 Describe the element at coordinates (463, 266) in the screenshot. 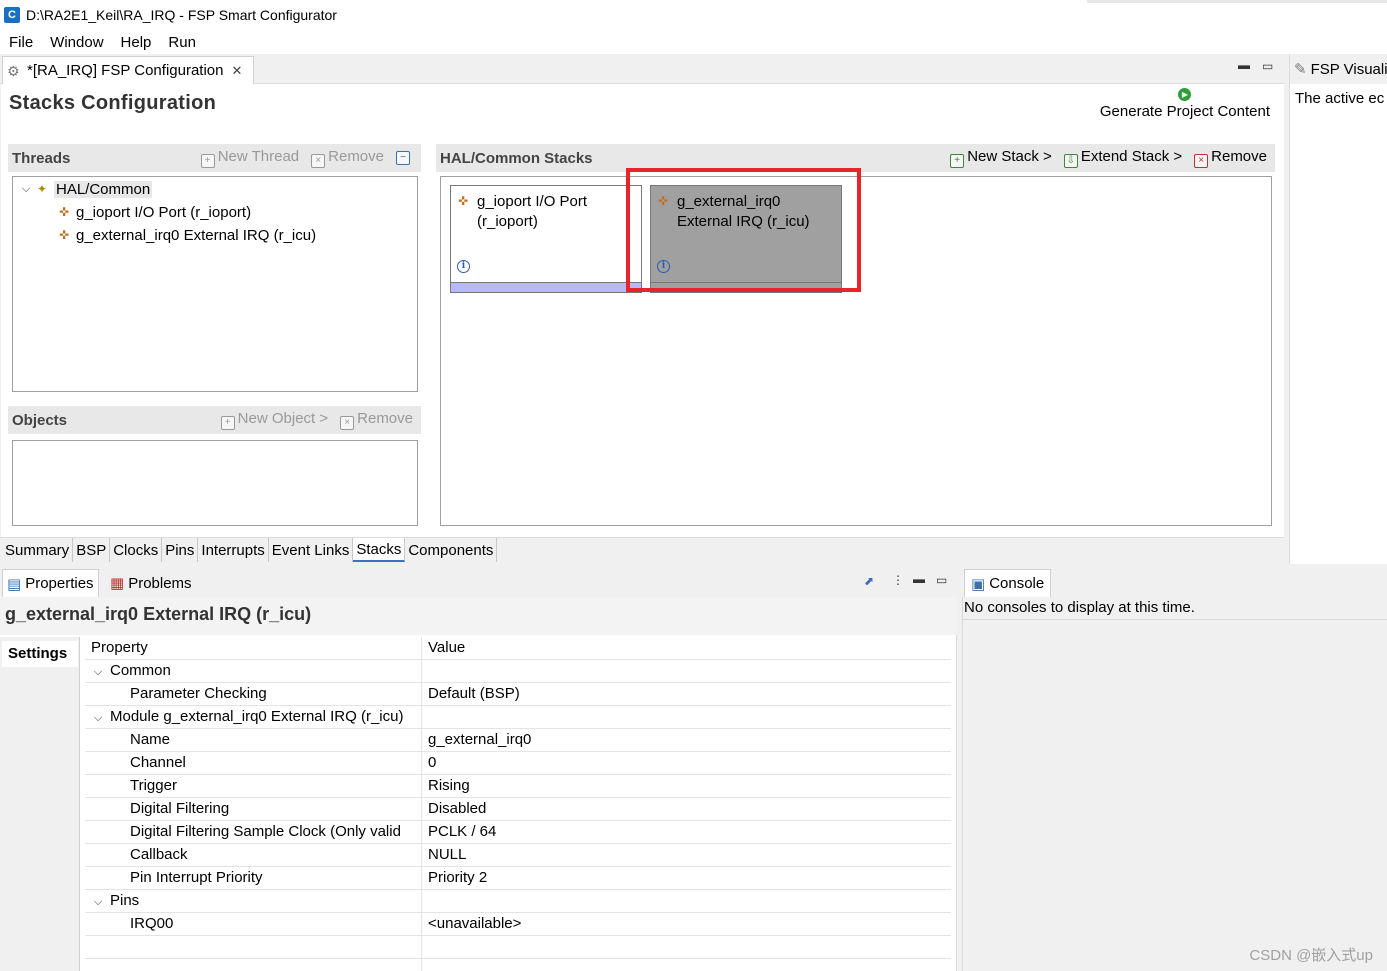

I see `info-icon: i` at that location.